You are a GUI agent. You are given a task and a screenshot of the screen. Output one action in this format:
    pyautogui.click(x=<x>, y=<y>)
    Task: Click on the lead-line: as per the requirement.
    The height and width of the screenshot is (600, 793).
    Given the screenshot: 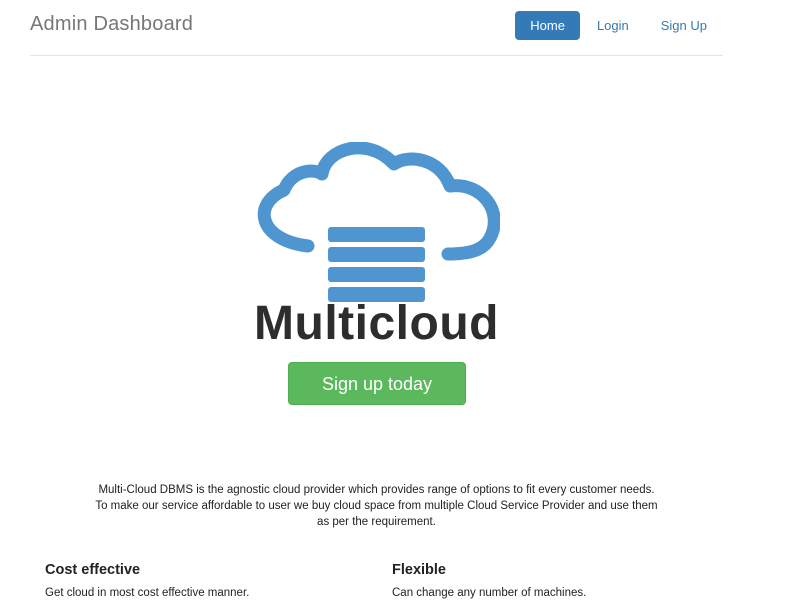 What is the action you would take?
    pyautogui.click(x=376, y=522)
    